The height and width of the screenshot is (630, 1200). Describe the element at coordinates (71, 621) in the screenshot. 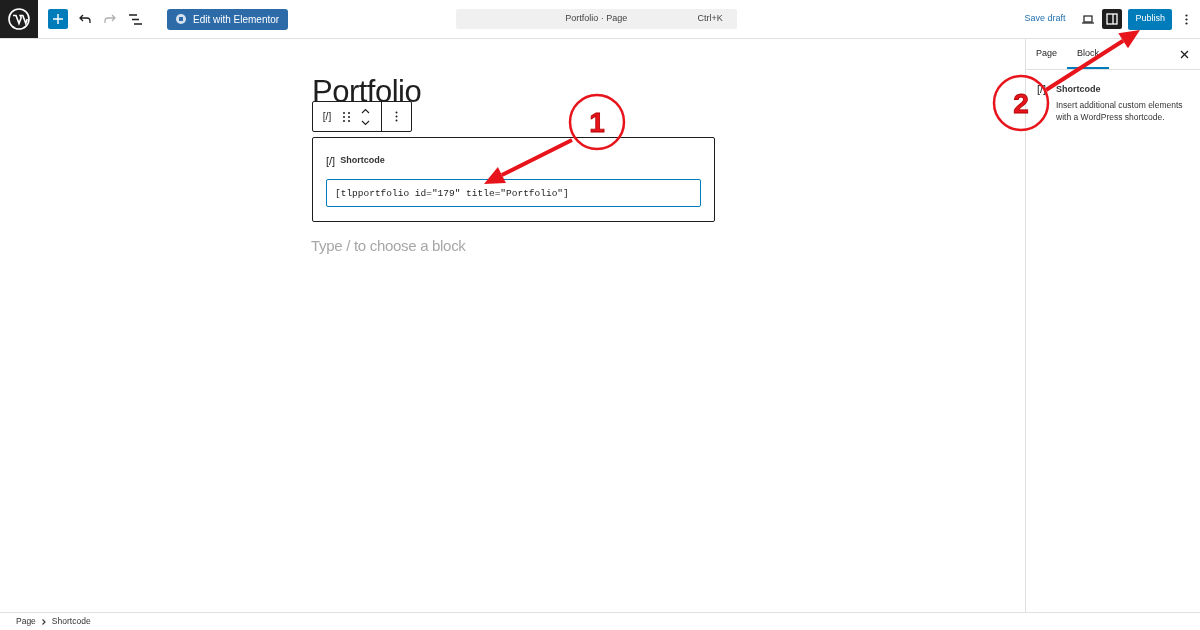

I see `breadcrumb-link: Shortcode` at that location.